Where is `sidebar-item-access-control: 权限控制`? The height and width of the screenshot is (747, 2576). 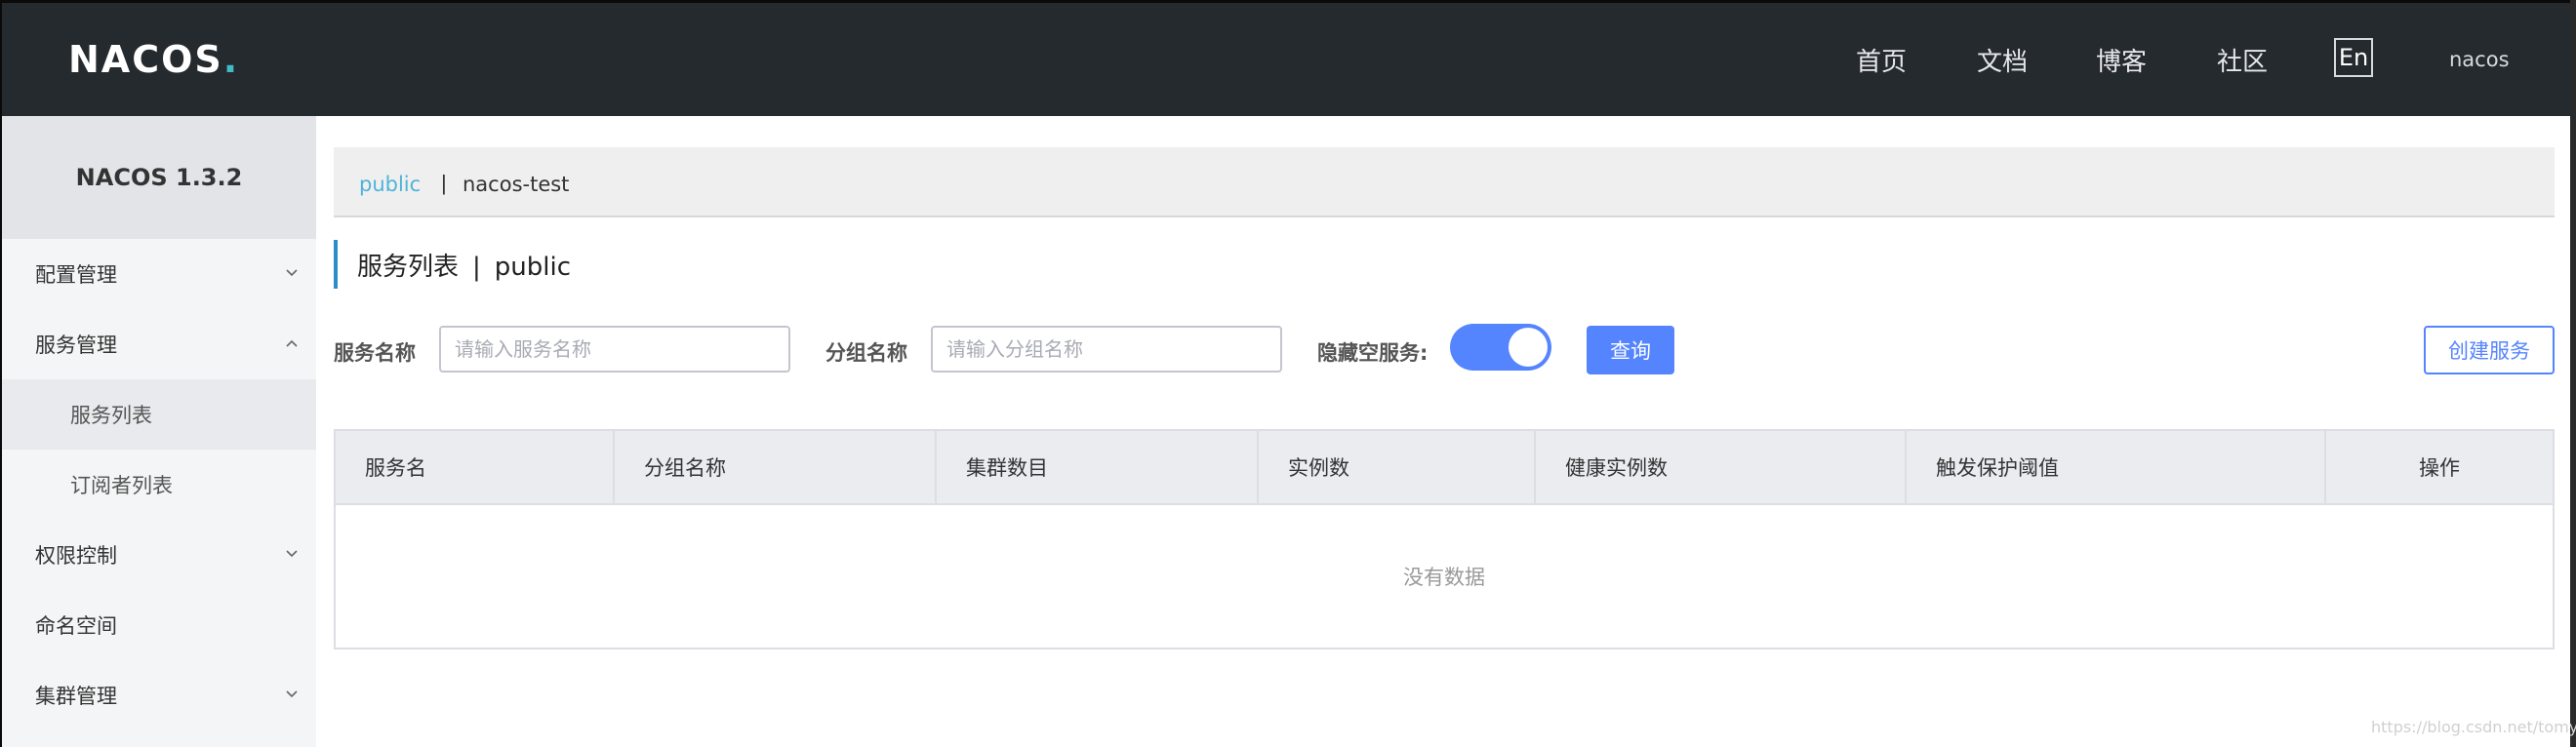
sidebar-item-access-control: 权限控制 is located at coordinates (159, 555).